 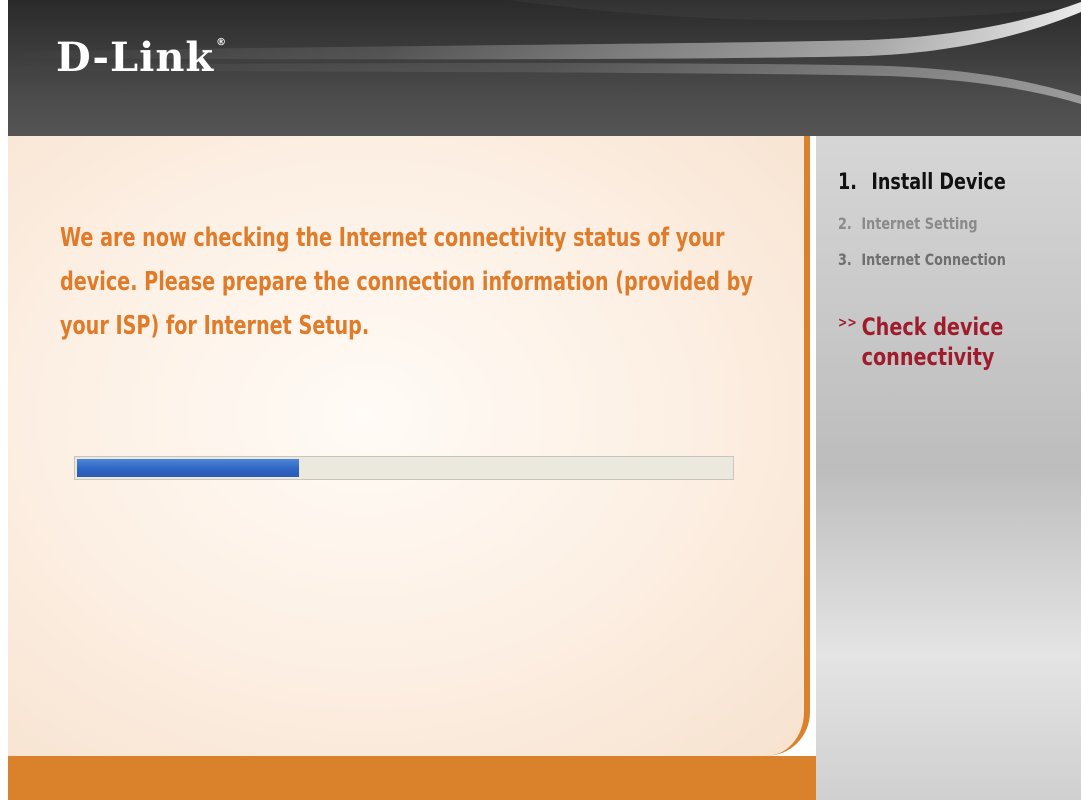 What do you see at coordinates (933, 342) in the screenshot?
I see `current-substep-label: Check device connectivity` at bounding box center [933, 342].